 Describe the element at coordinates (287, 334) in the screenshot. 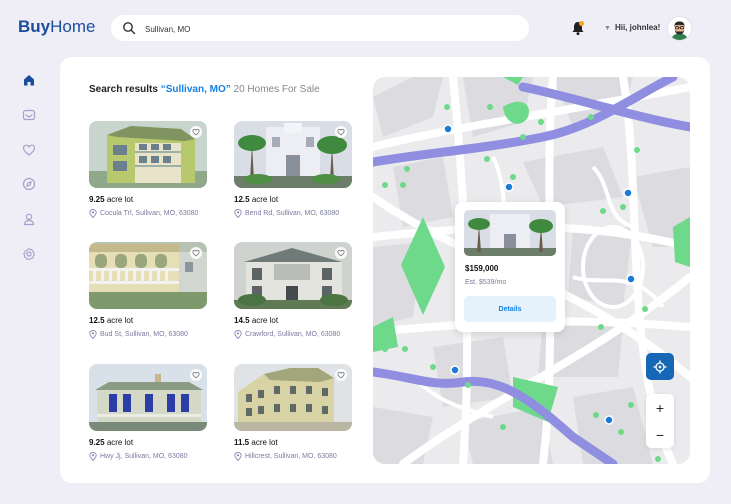

I see `listing-address: Crawford, Sullivan, MO, 63080` at that location.